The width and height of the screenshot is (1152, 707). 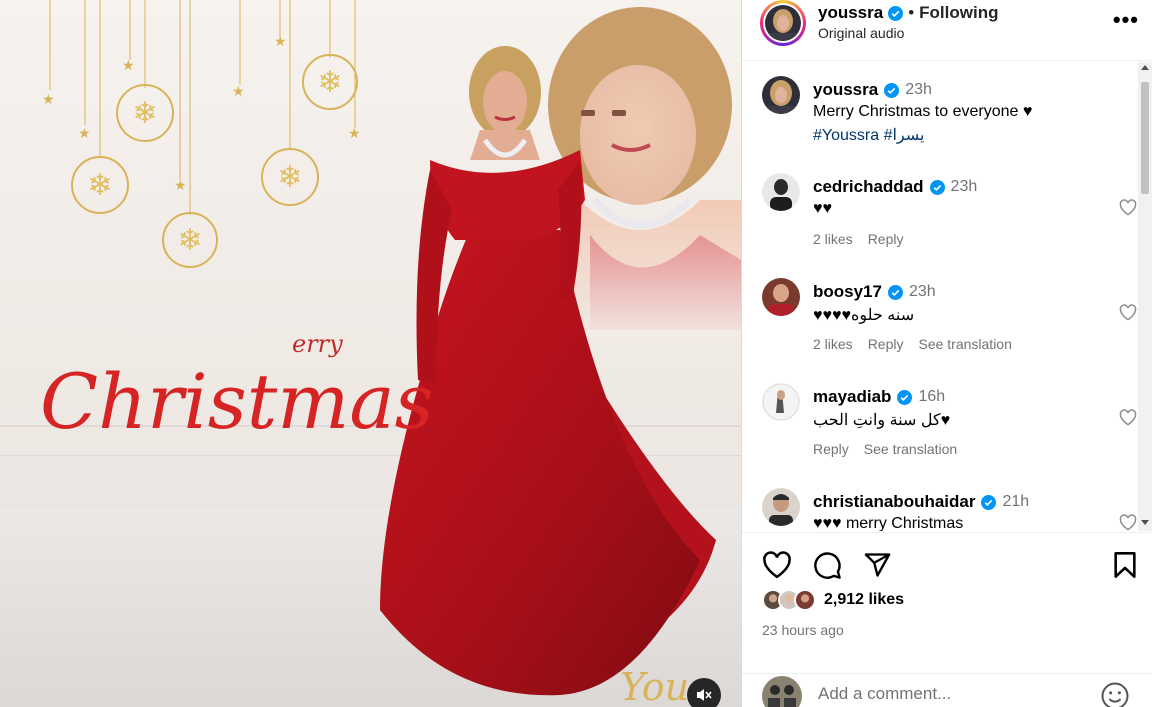 I want to click on comment-text: ♥♥♥ merry Christmas, so click(x=888, y=523).